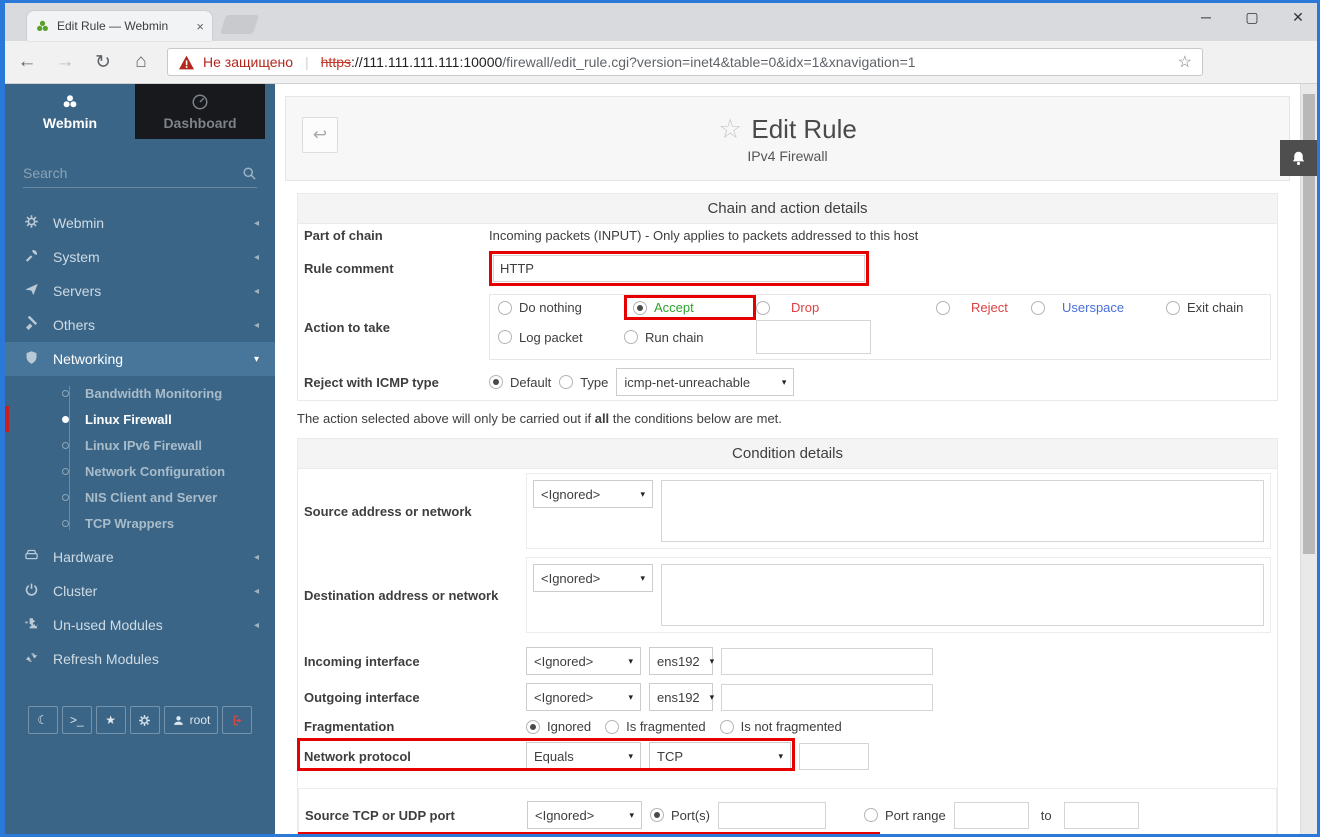 Image resolution: width=1320 pixels, height=837 pixels. I want to click on radio-reject: Reject, so click(983, 307).